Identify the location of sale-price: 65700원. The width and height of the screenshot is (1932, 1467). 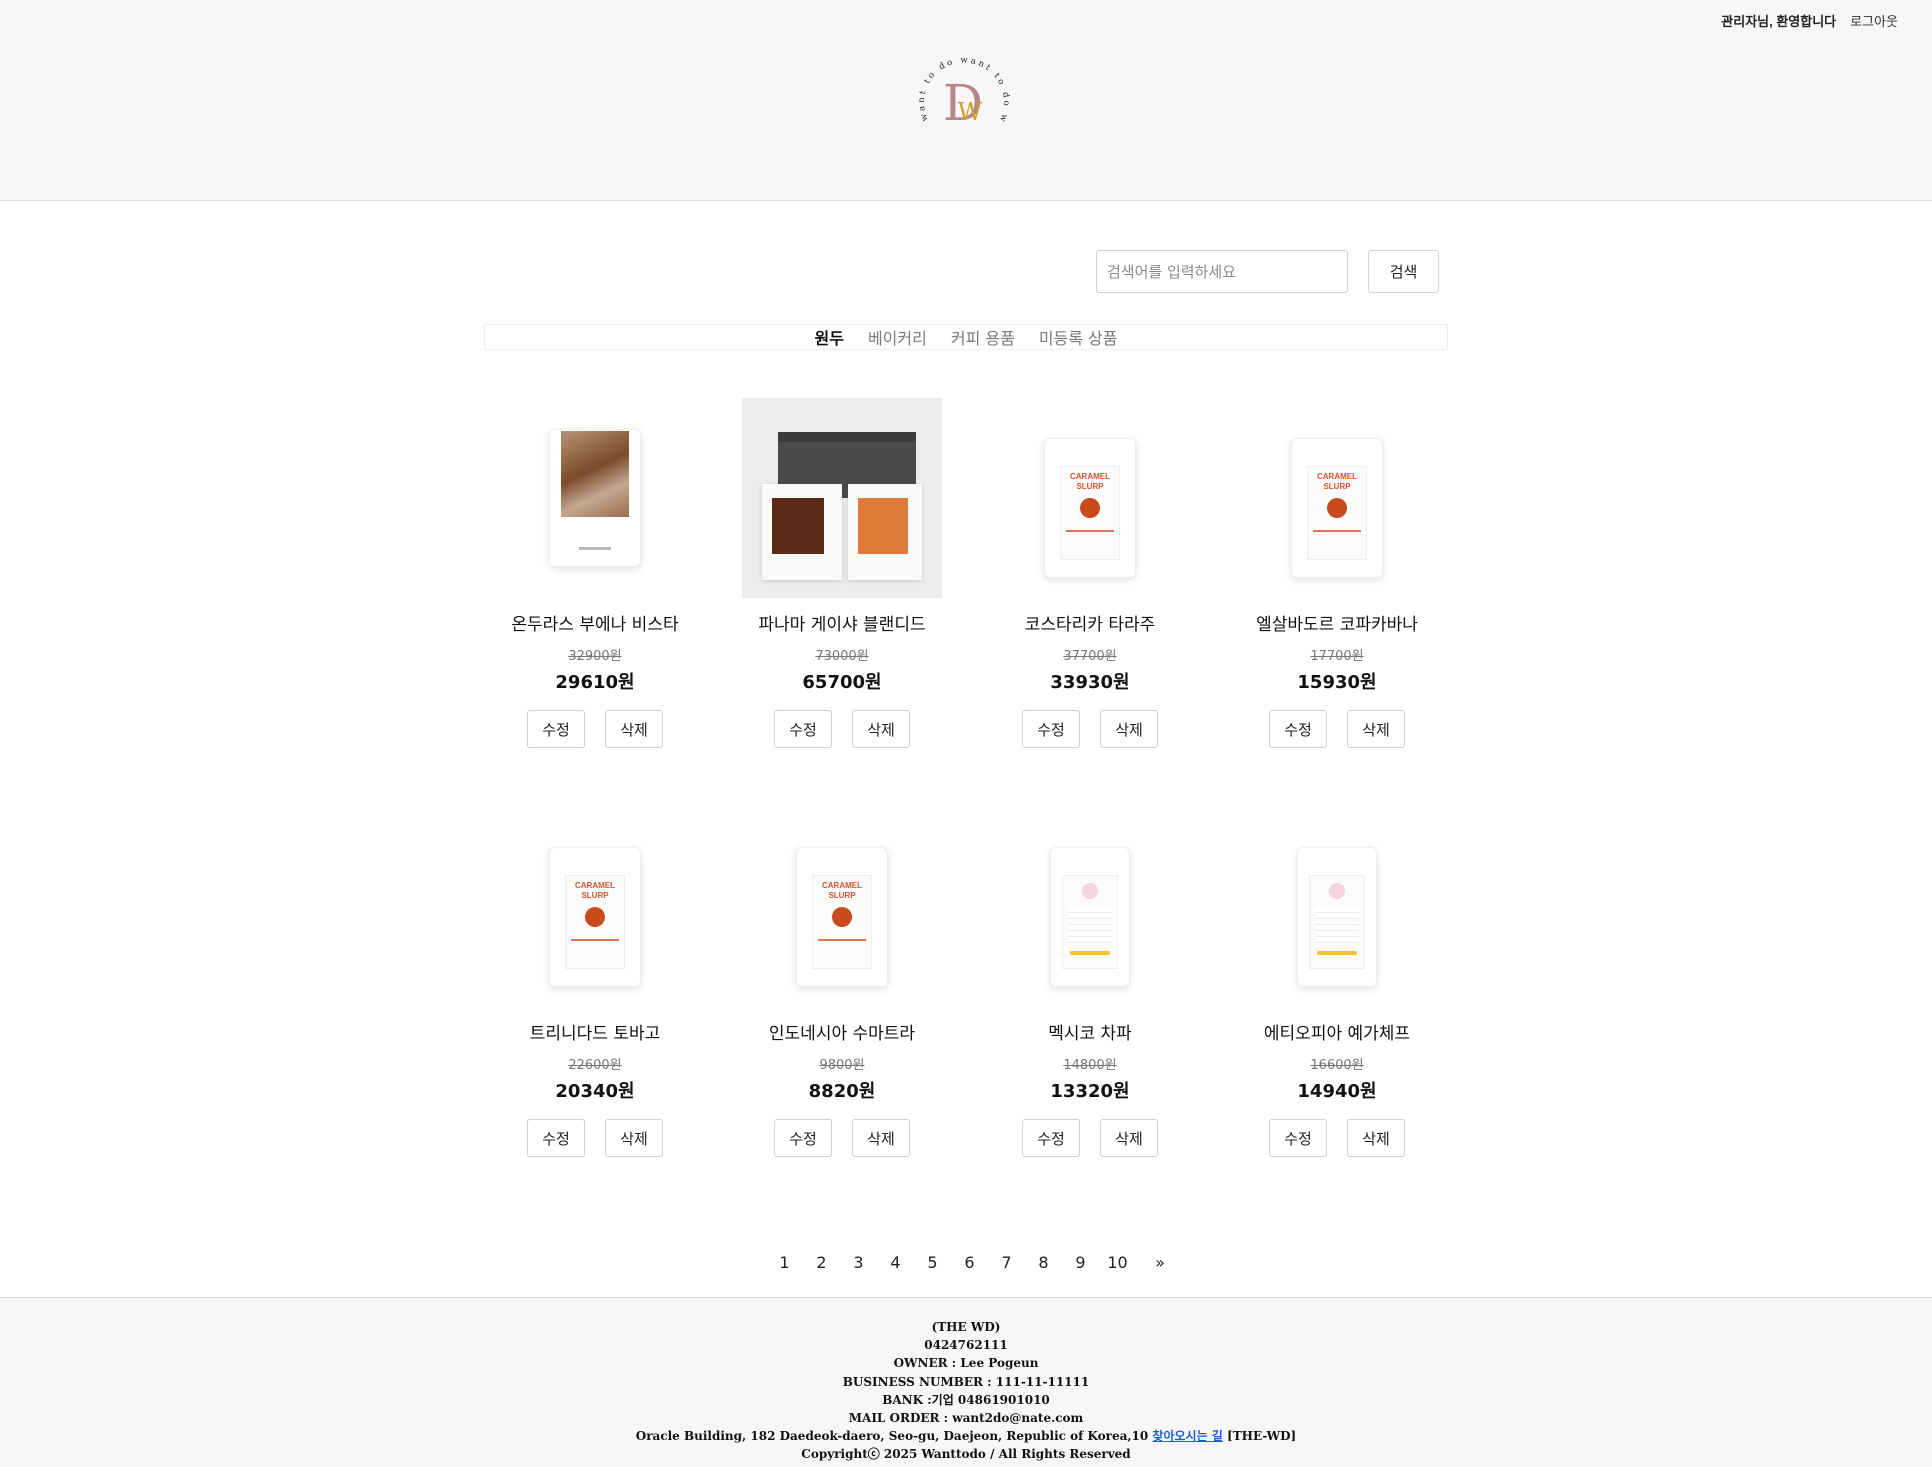
(842, 682).